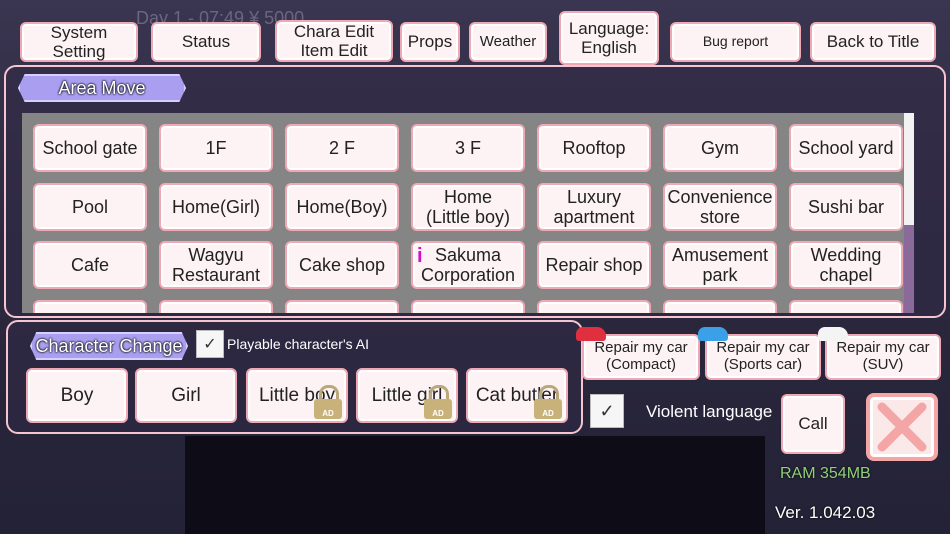  Describe the element at coordinates (609, 47) in the screenshot. I see `language-value: English` at that location.